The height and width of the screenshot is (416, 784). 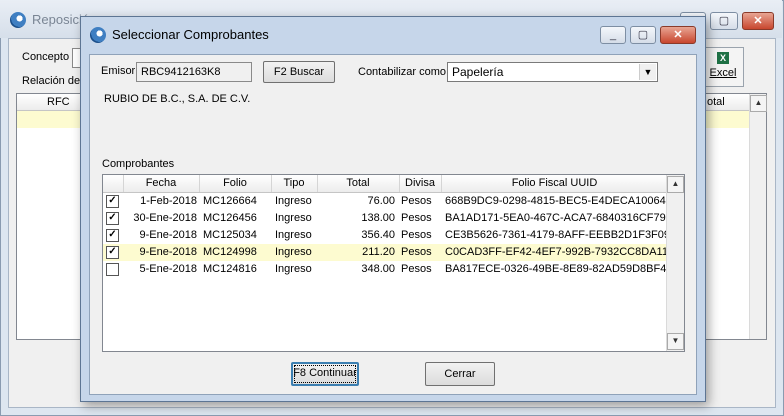 What do you see at coordinates (556, 252) in the screenshot?
I see `cell-uuid: C0CAD3FF-EF42-4EF7-992B-7932CC8DA11B` at bounding box center [556, 252].